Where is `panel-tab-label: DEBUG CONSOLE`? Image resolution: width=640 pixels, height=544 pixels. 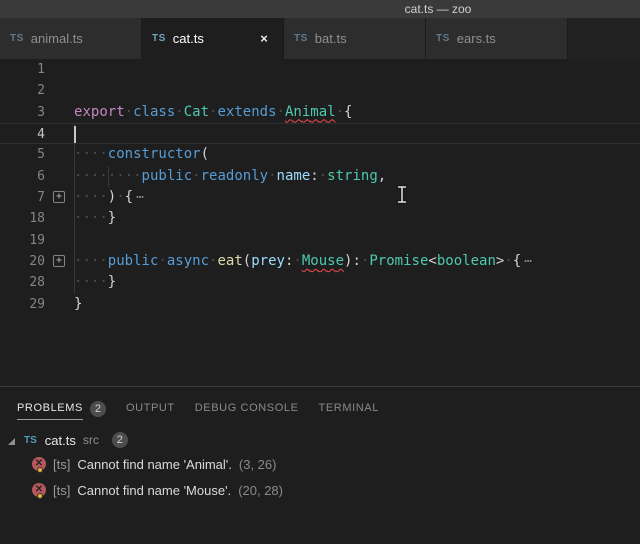
panel-tab-label: DEBUG CONSOLE is located at coordinates (246, 408).